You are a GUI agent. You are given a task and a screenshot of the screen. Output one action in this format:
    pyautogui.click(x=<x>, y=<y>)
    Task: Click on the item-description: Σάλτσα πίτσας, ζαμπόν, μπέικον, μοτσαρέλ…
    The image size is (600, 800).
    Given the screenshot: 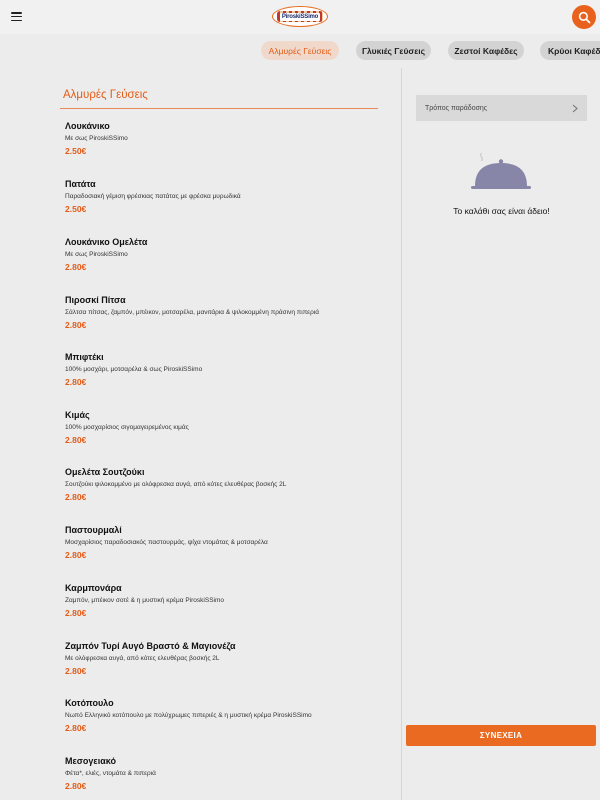 What is the action you would take?
    pyautogui.click(x=192, y=312)
    